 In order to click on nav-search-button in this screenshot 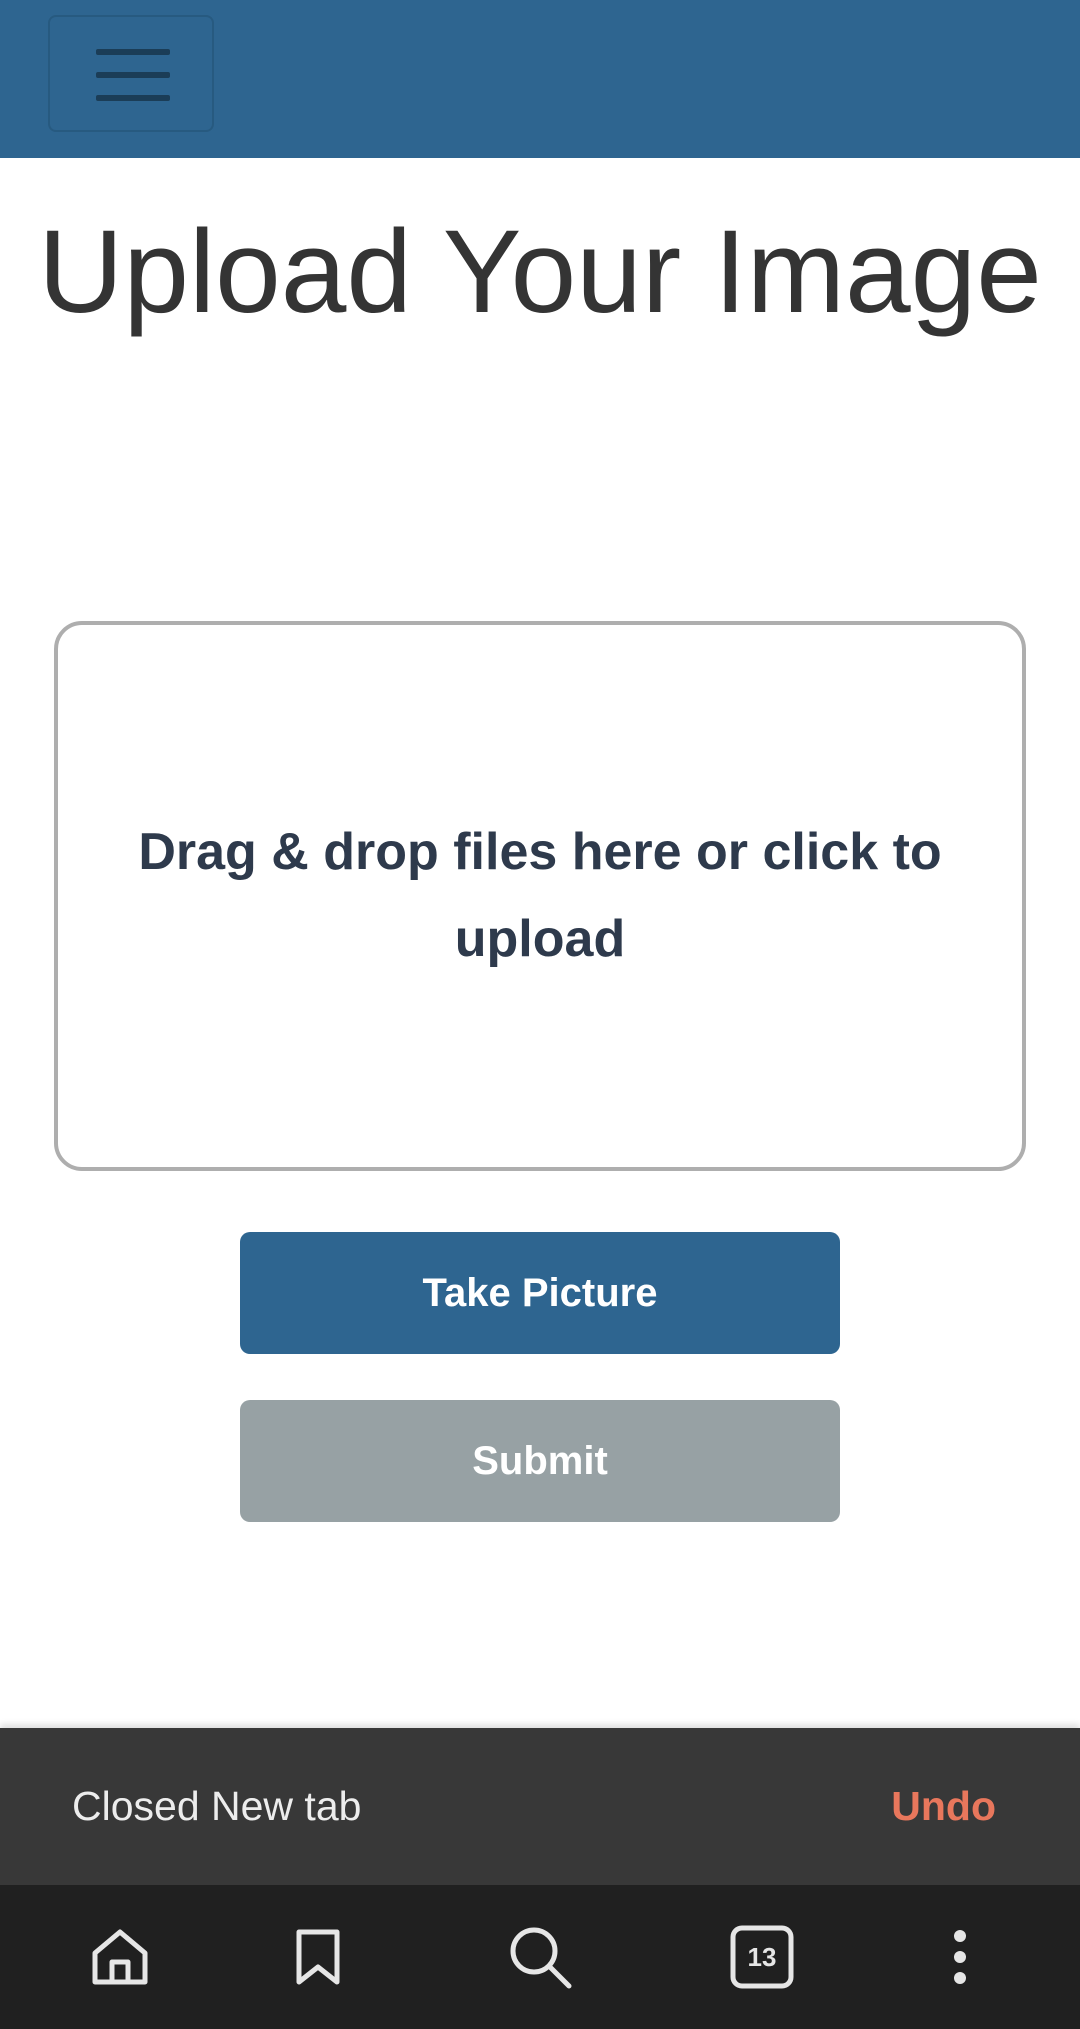, I will do `click(540, 1957)`.